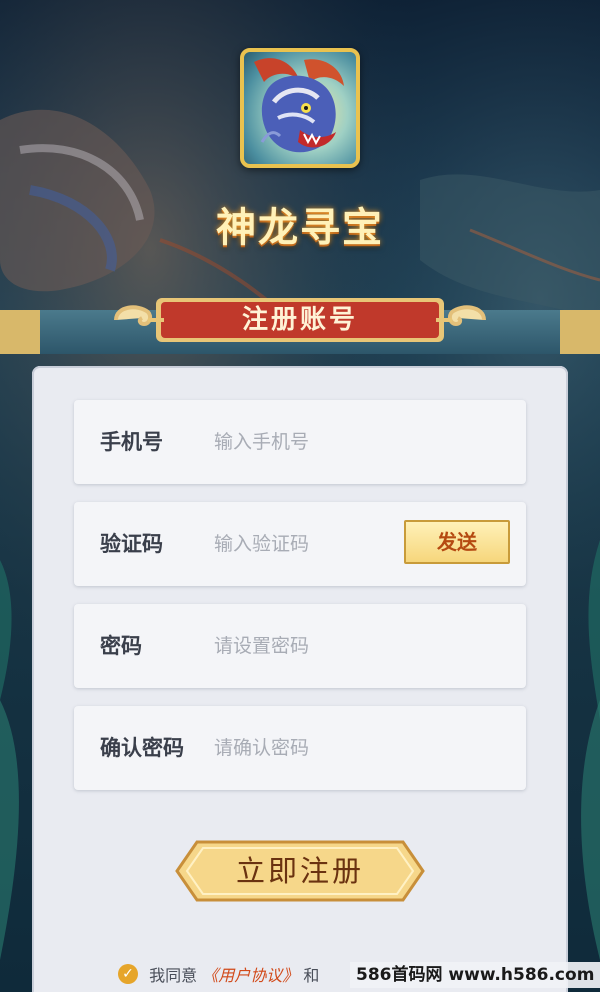 Image resolution: width=600 pixels, height=992 pixels. I want to click on phone-field: 手机号, so click(300, 442).